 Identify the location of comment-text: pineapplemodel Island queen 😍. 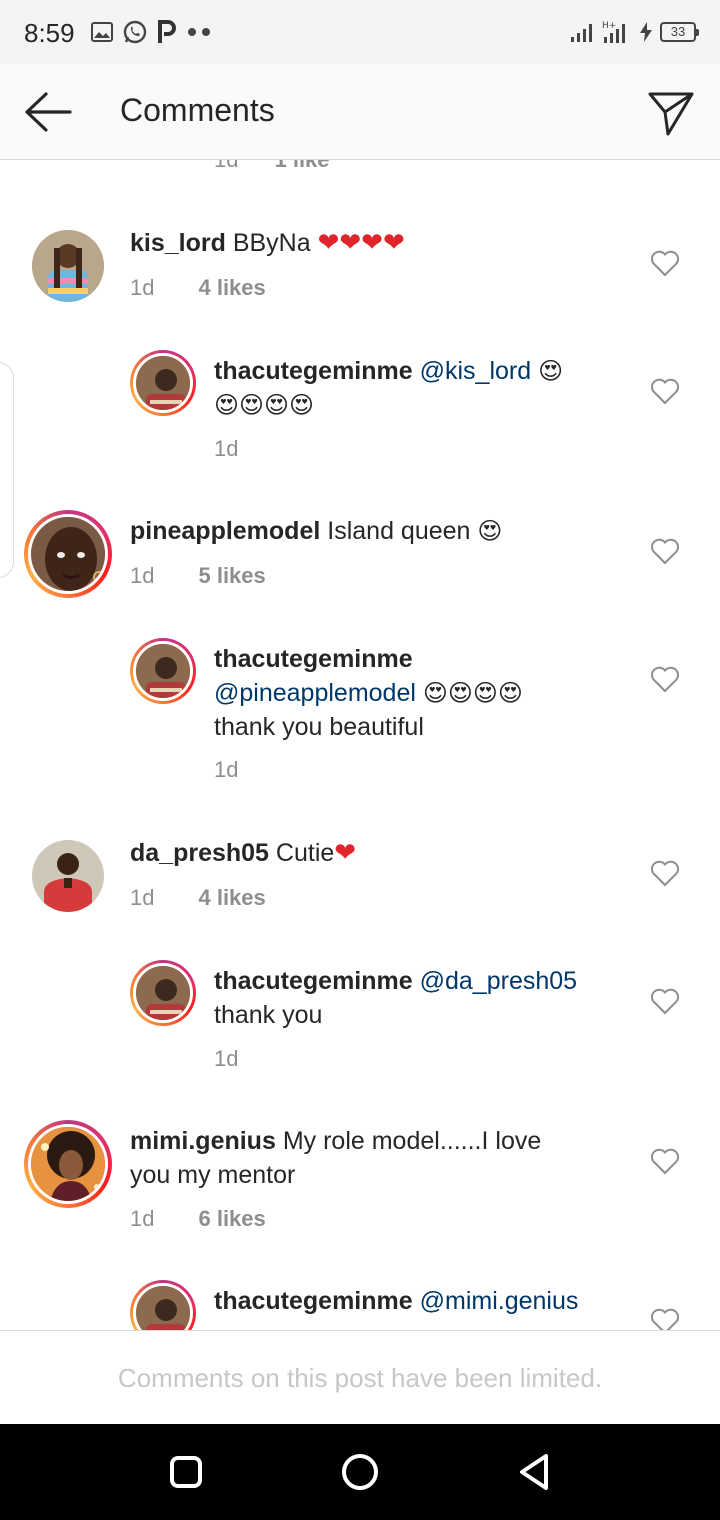
(380, 531).